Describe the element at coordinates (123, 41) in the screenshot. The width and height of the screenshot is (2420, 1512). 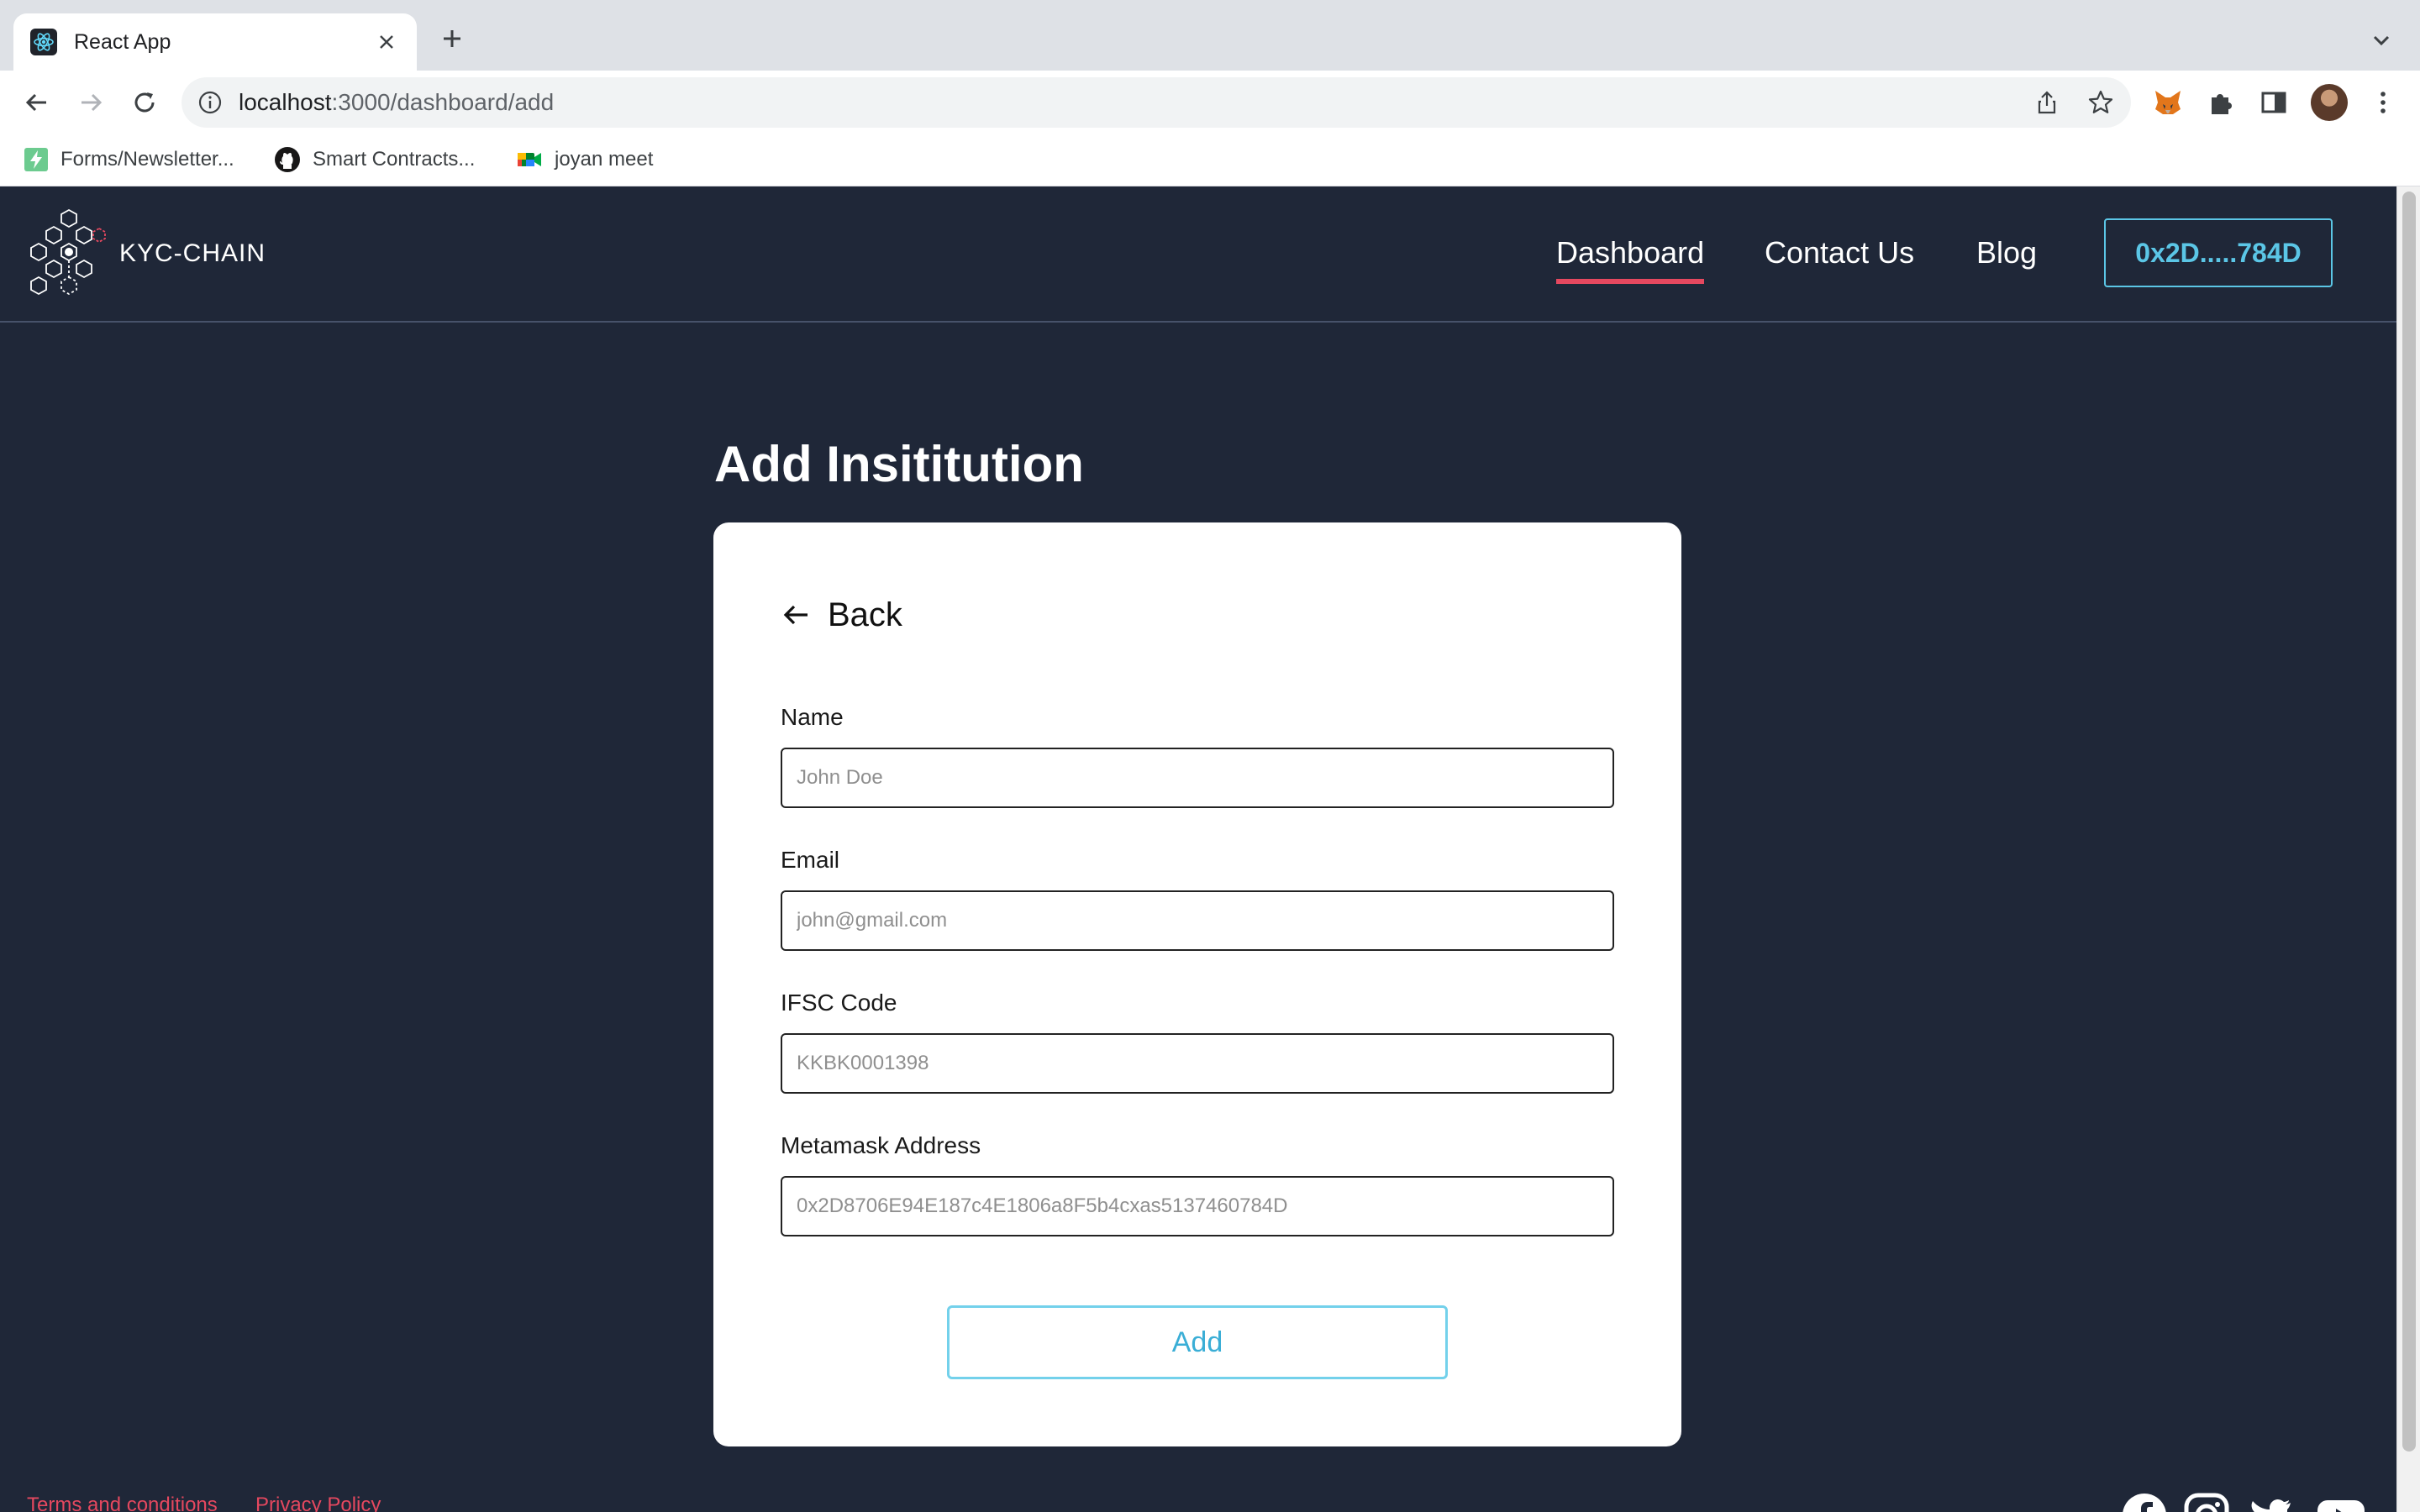
I see `tab-title: React App` at that location.